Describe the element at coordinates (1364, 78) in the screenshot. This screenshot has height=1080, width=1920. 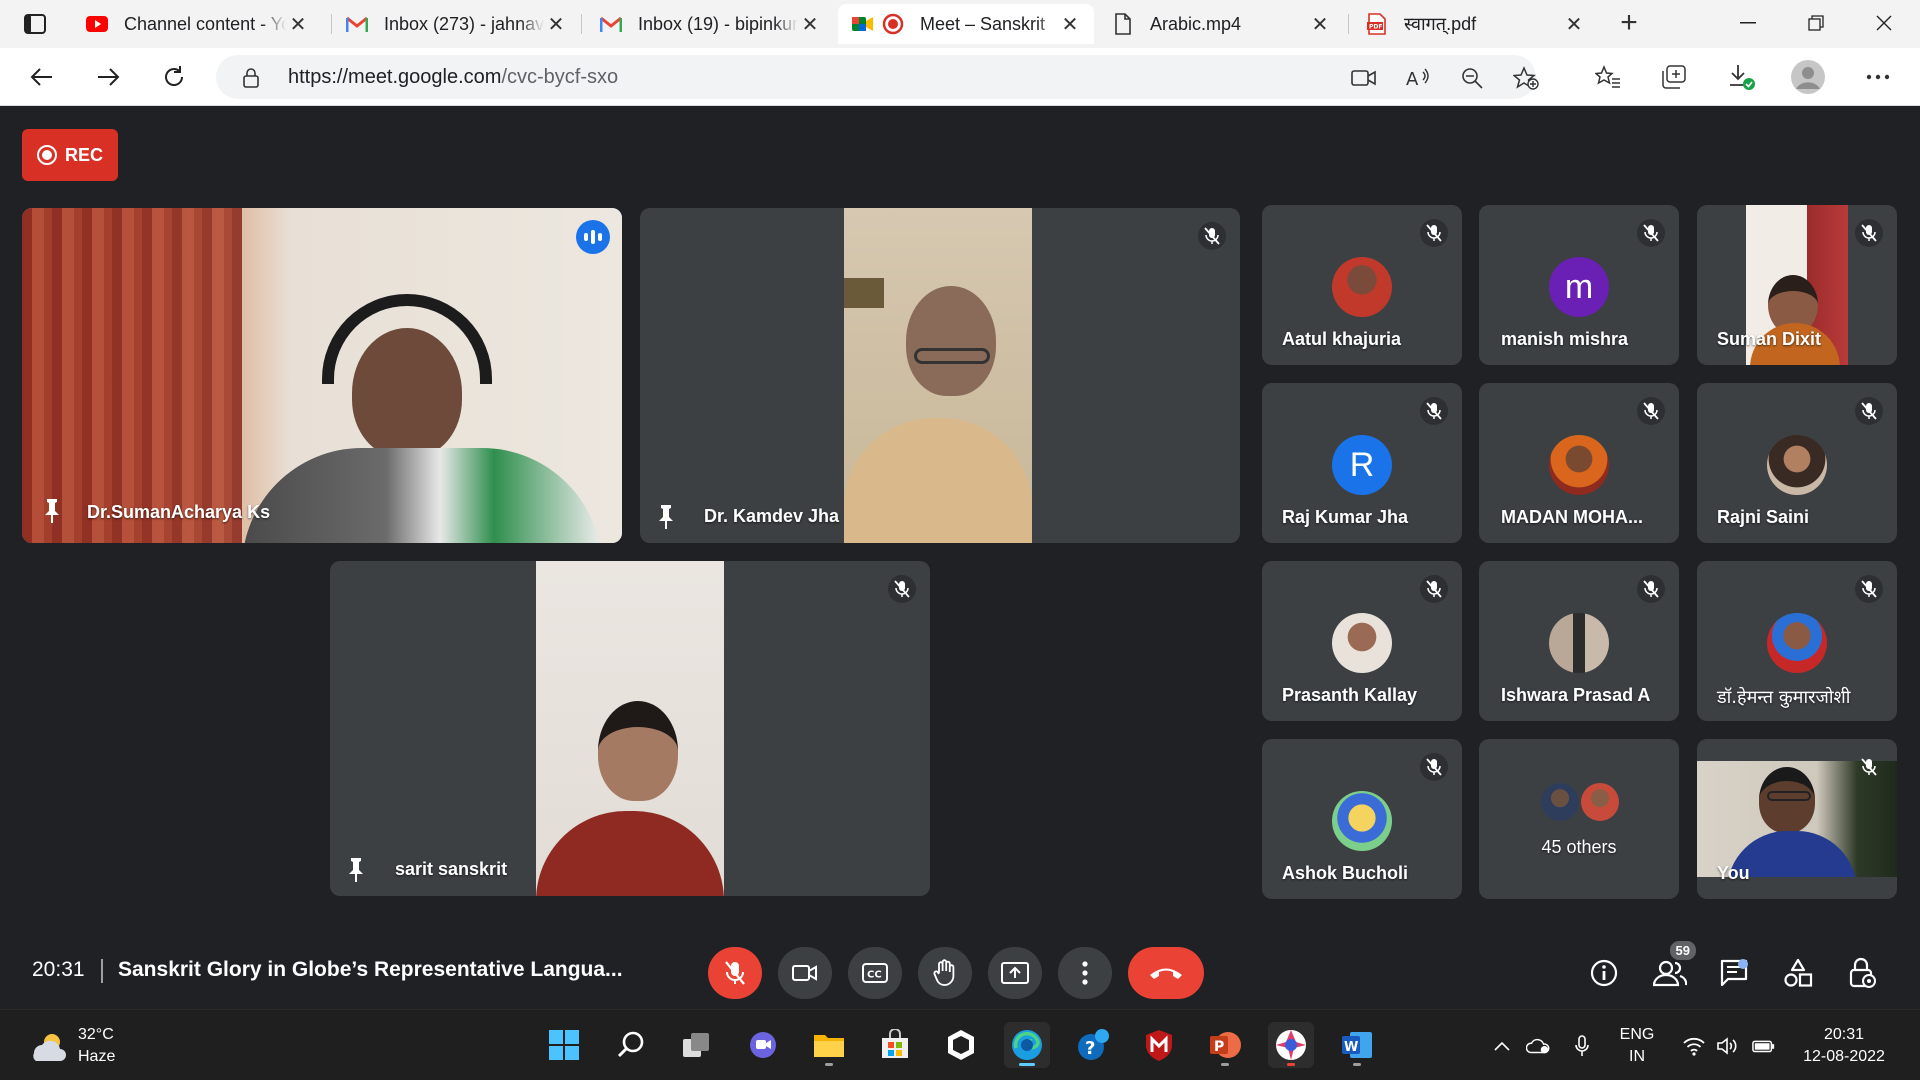
I see `camera-in-use-icon` at that location.